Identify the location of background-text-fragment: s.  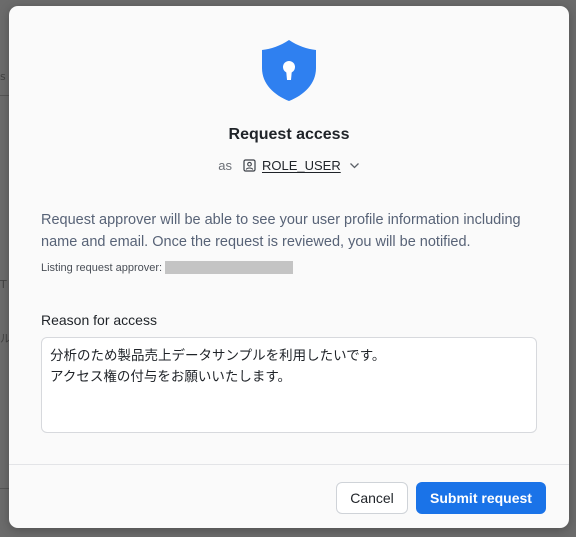
(3, 76).